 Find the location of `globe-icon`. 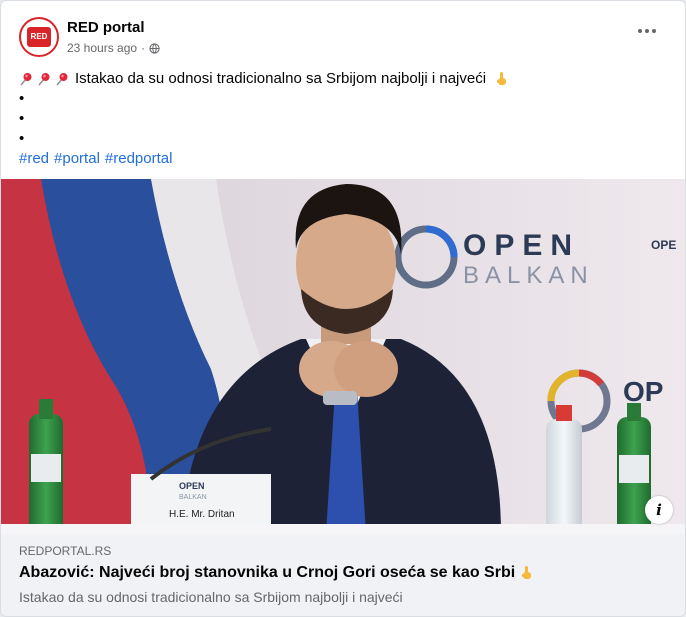

globe-icon is located at coordinates (154, 48).